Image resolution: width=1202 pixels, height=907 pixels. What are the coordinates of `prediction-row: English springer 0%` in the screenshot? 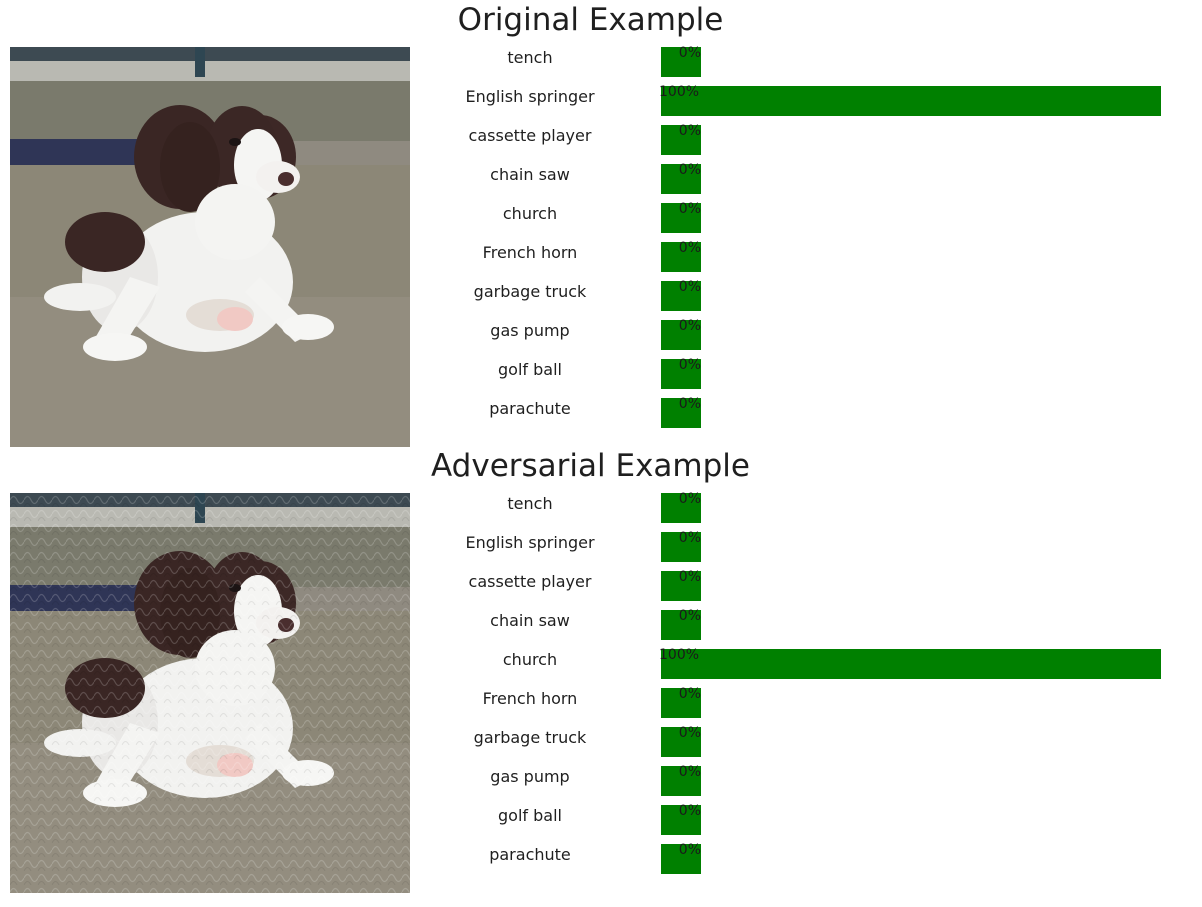 It's located at (601, 546).